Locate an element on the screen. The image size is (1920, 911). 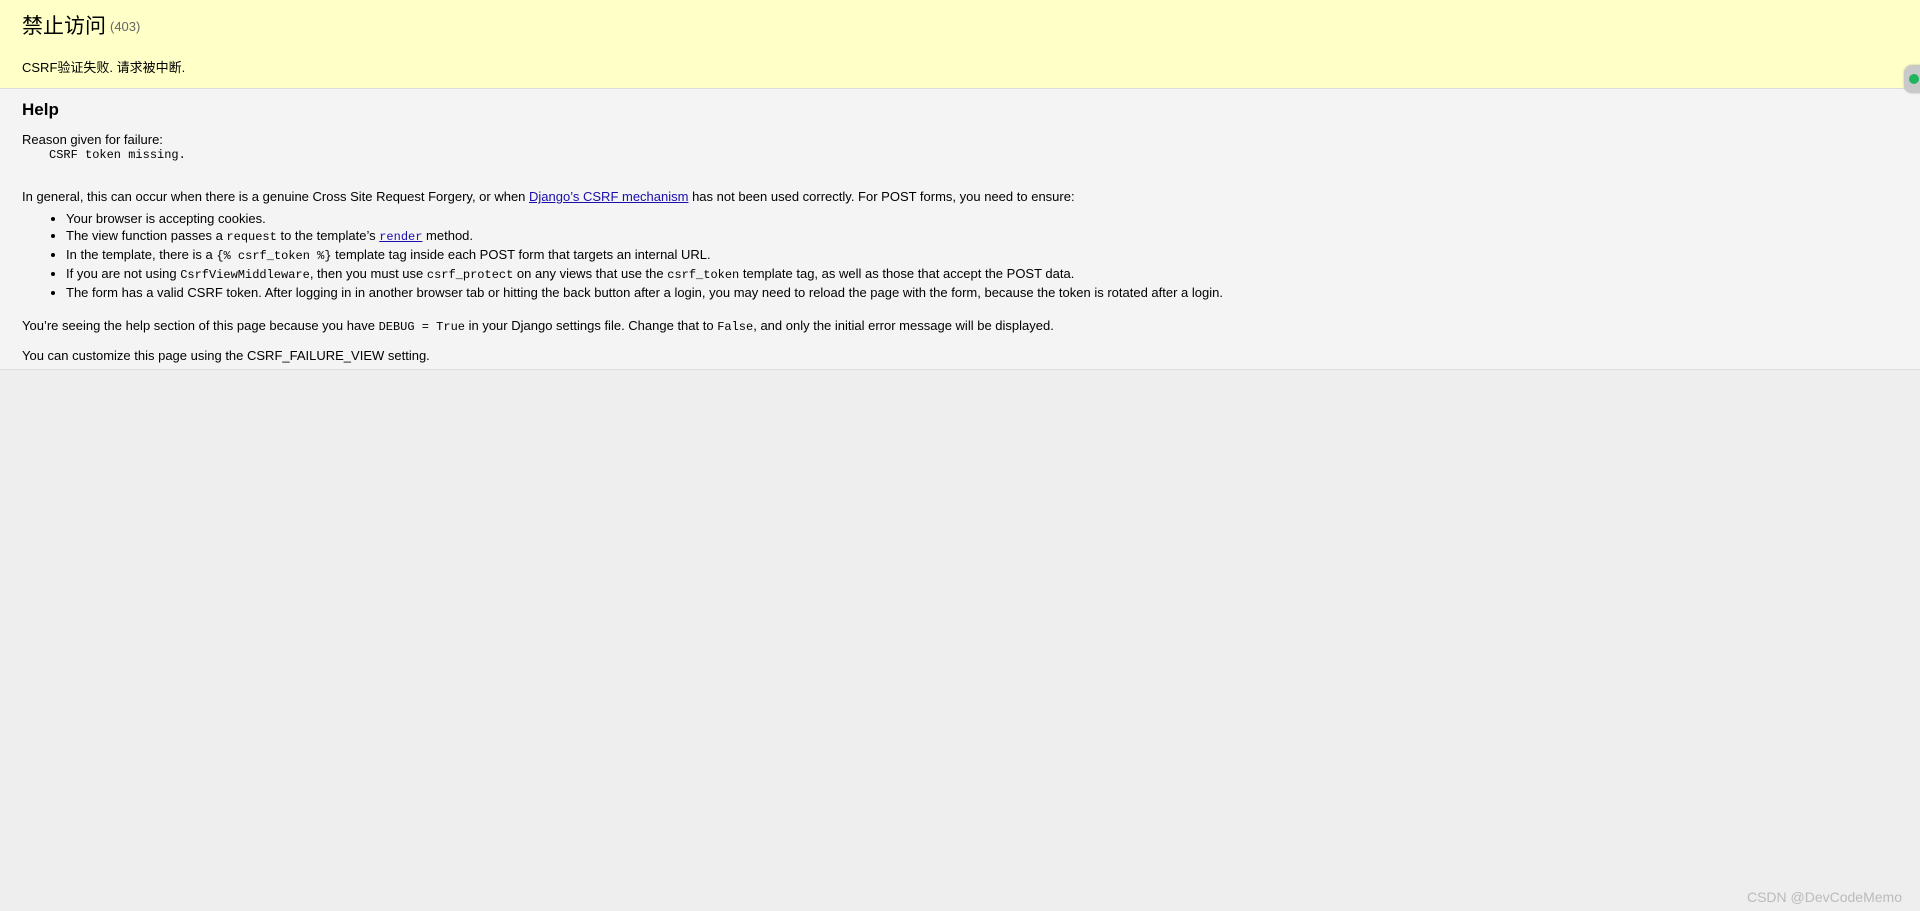
render-docs-link: render is located at coordinates (401, 236).